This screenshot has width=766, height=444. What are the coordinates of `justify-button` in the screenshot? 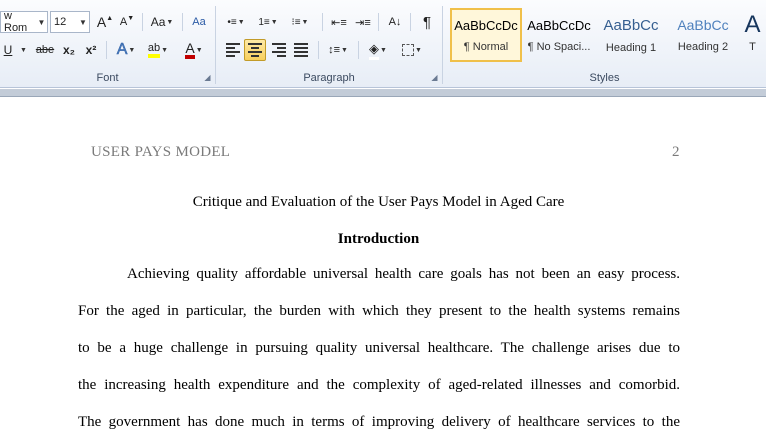 It's located at (301, 50).